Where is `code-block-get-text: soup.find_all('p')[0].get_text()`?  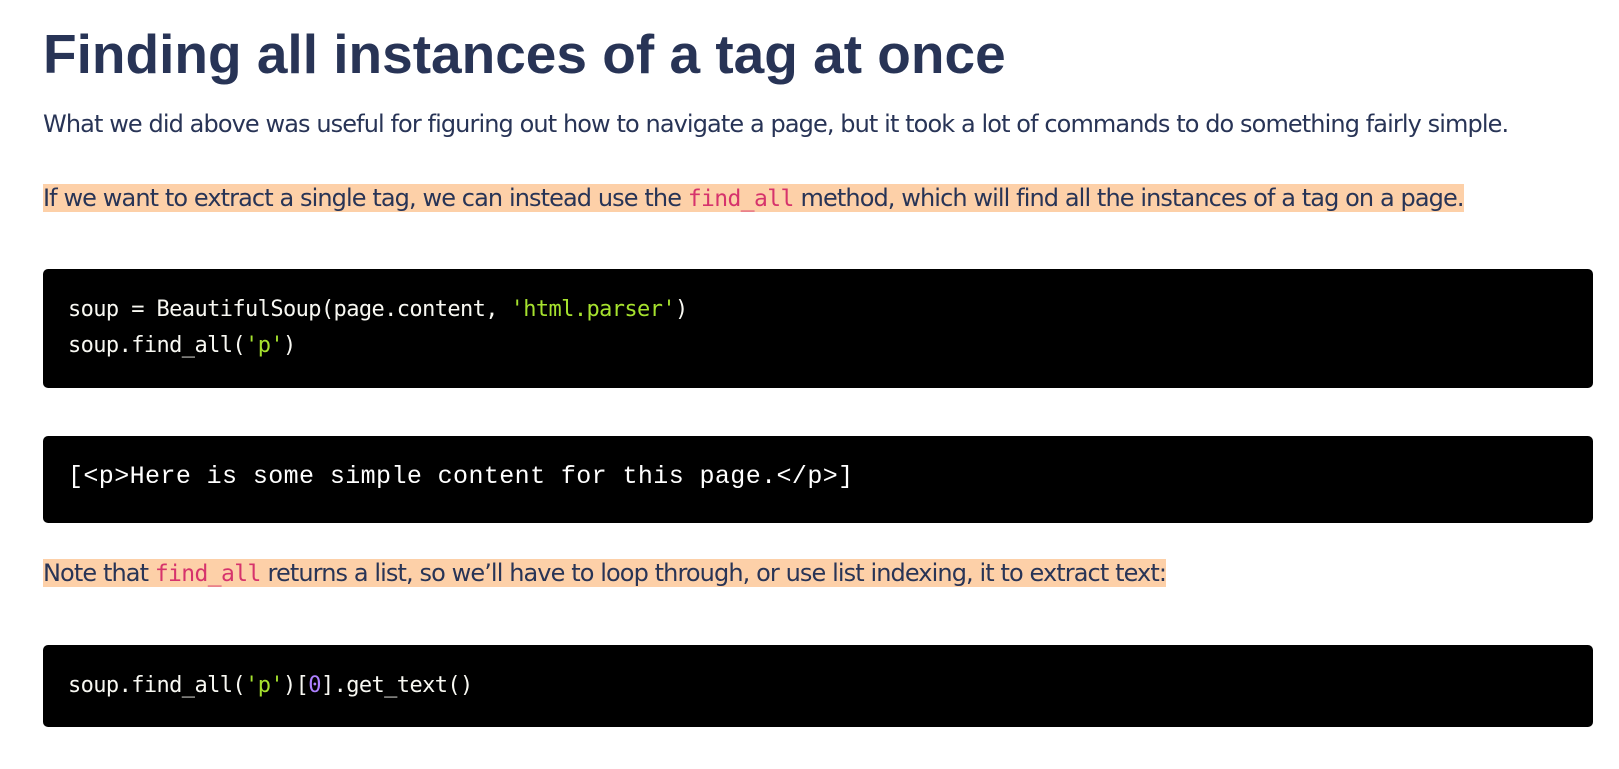
code-block-get-text: soup.find_all('p')[0].get_text() is located at coordinates (818, 686).